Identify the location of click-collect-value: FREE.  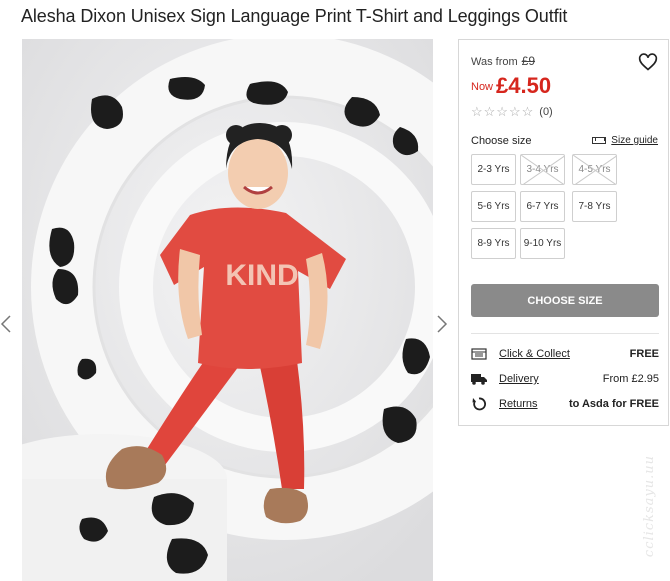
(644, 354).